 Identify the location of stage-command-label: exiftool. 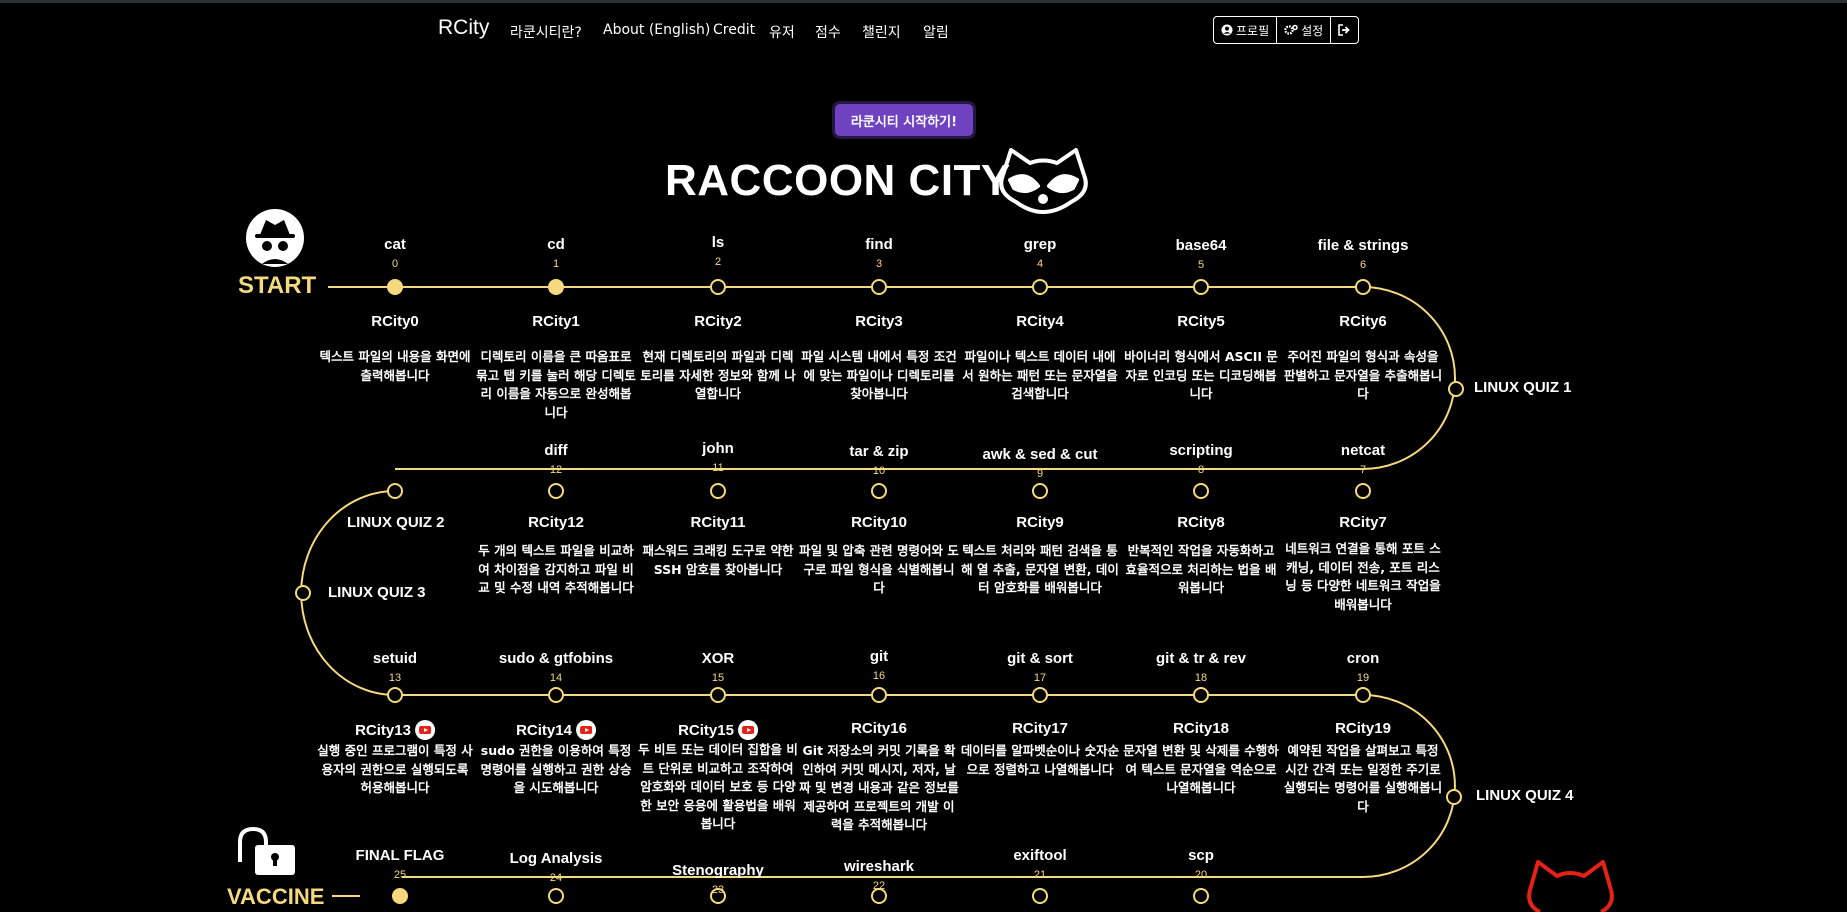
(1040, 855).